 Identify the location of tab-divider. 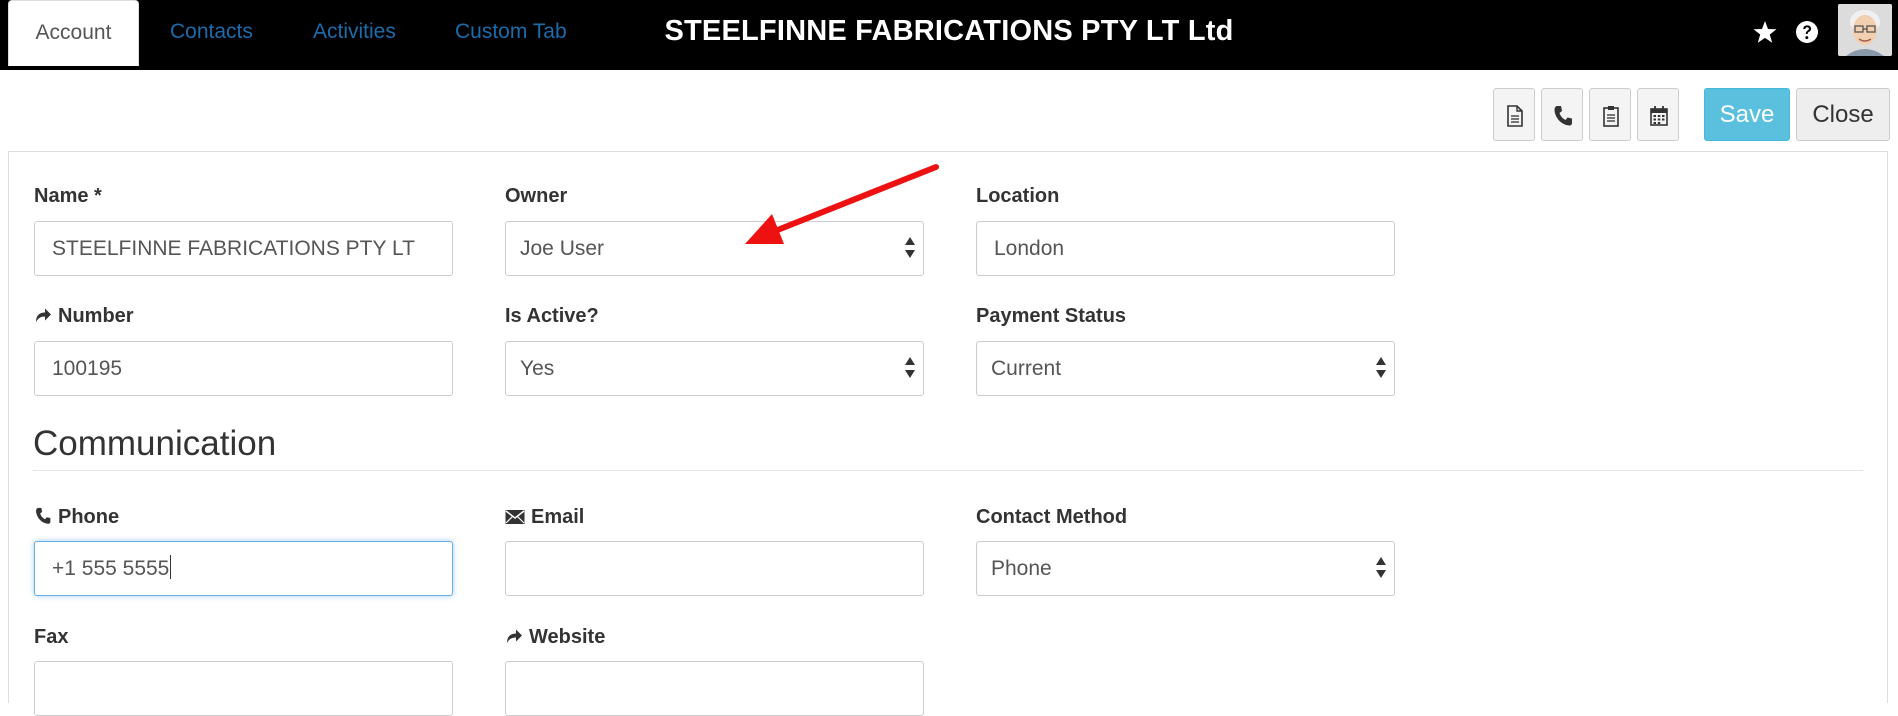
(948, 151).